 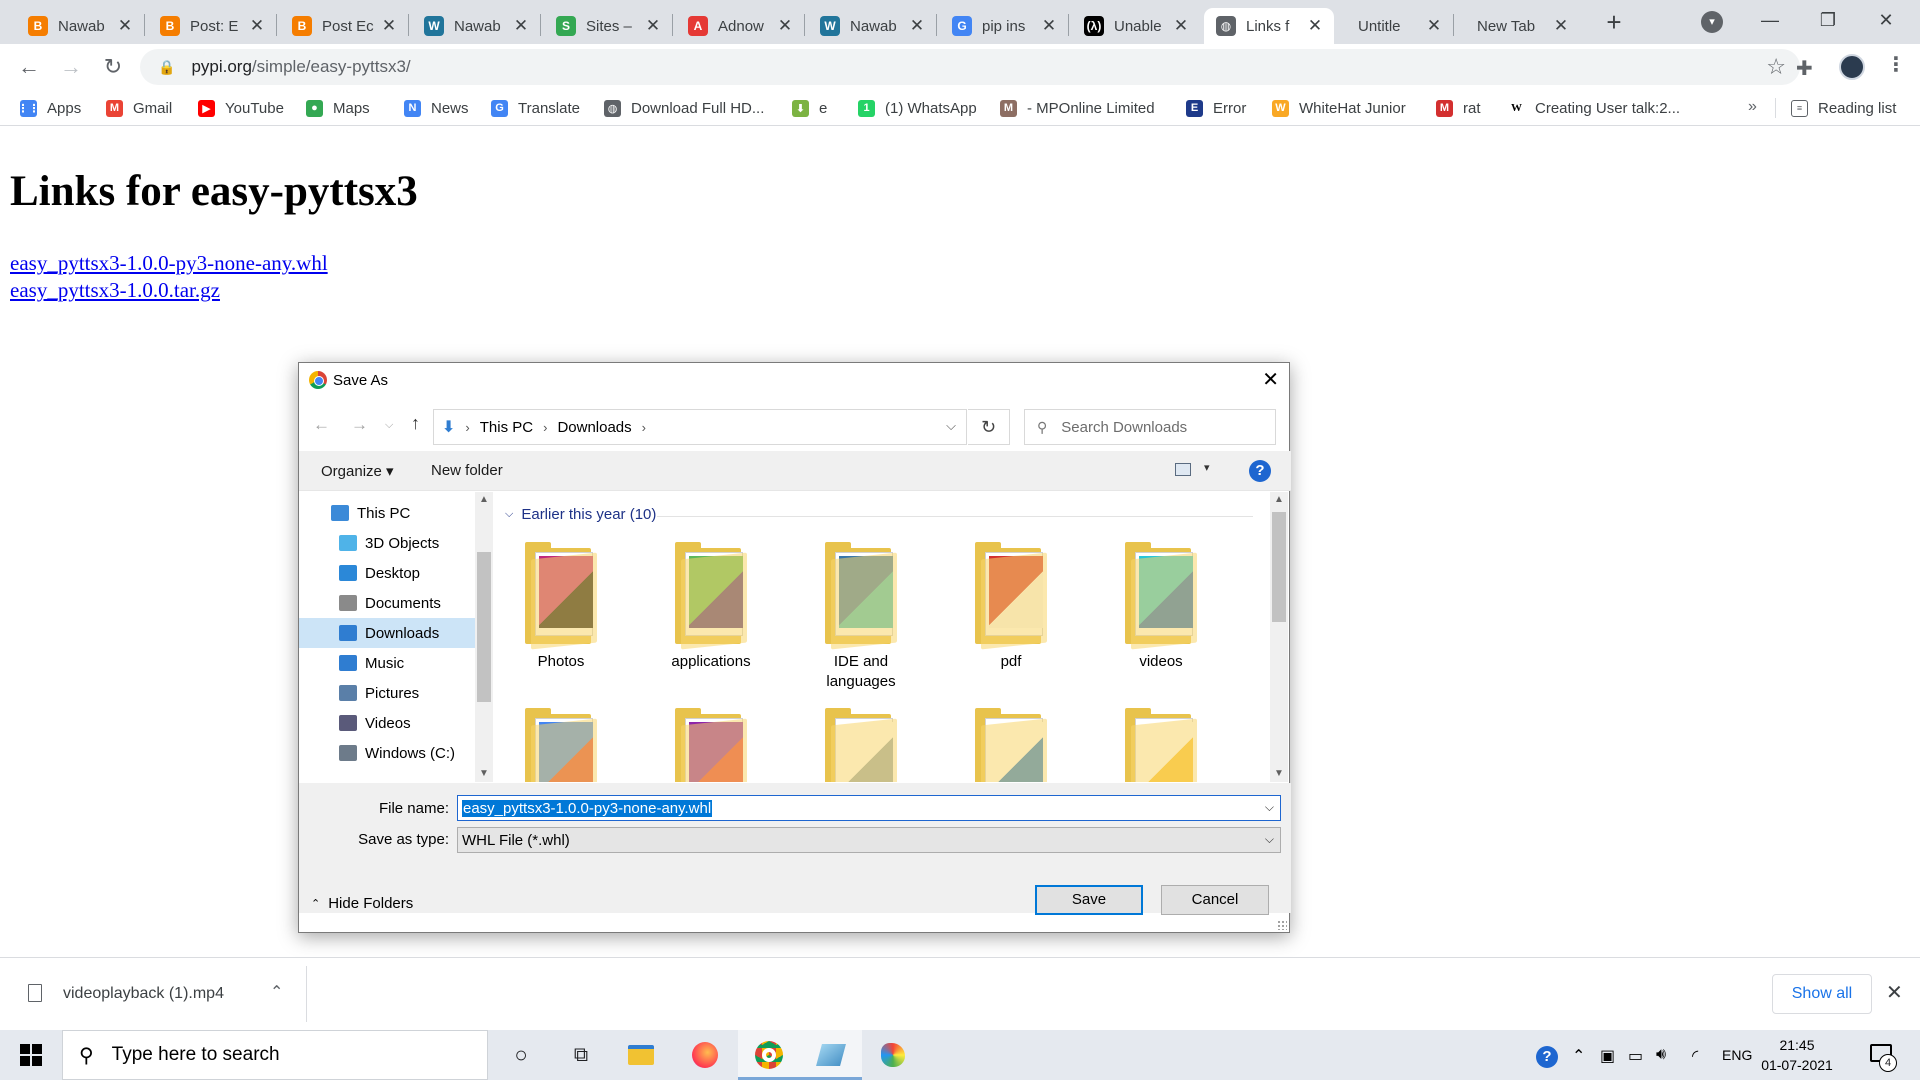 What do you see at coordinates (484, 627) in the screenshot?
I see `navigation-scroll-thumb` at bounding box center [484, 627].